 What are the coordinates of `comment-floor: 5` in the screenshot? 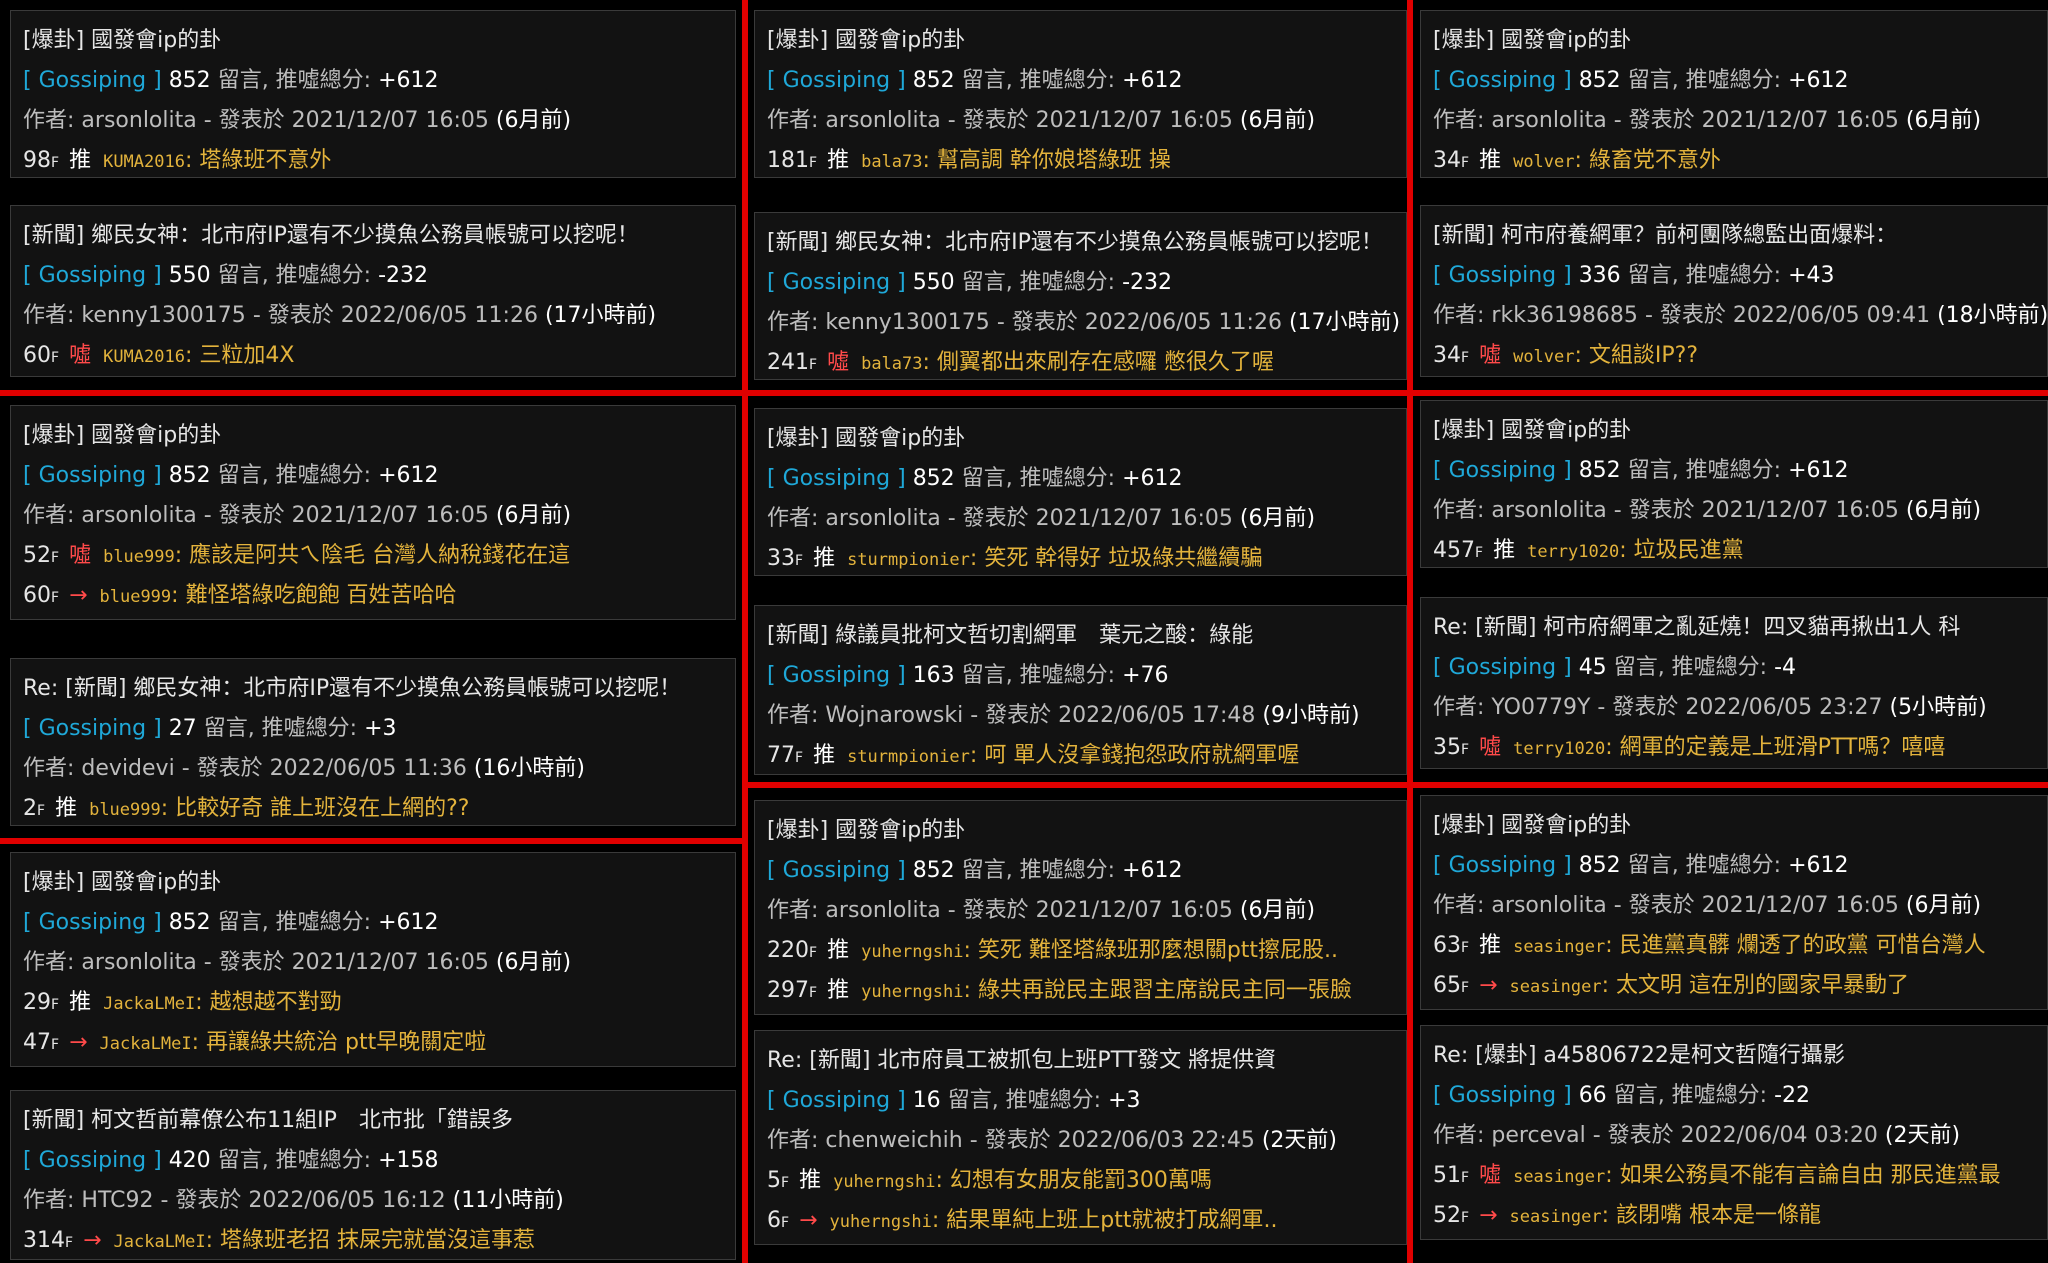 It's located at (774, 1180).